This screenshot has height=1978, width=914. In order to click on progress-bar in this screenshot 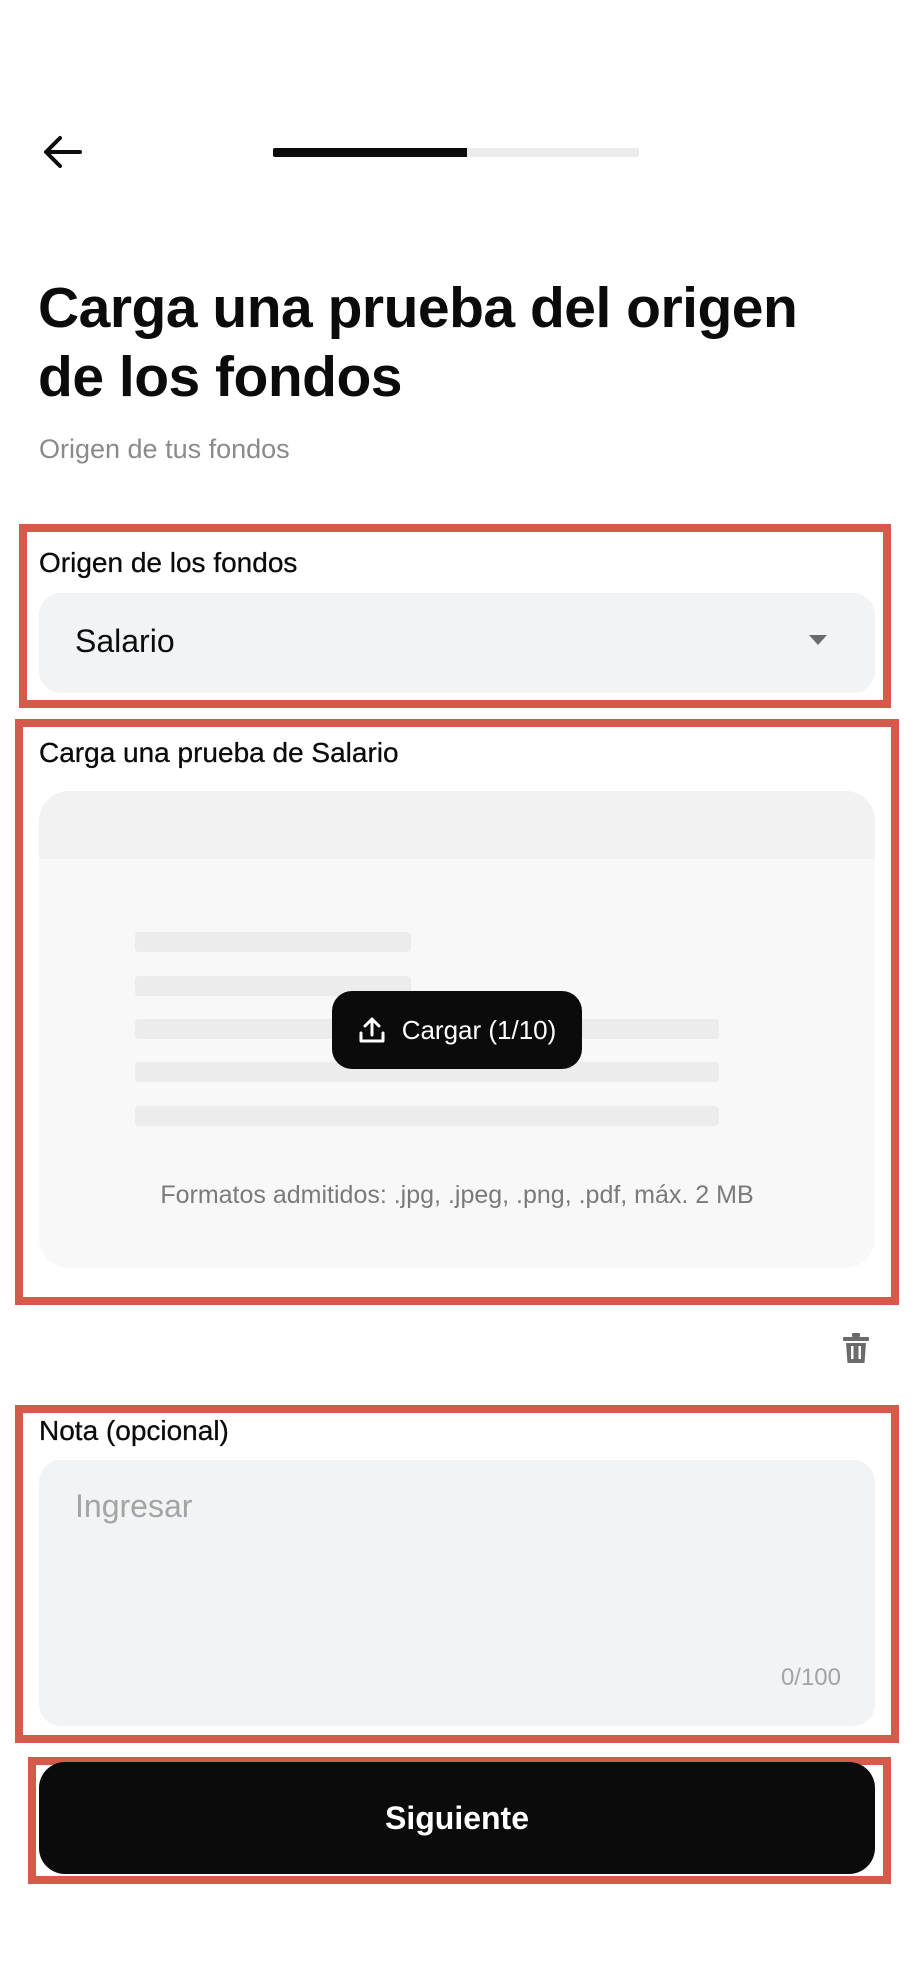, I will do `click(456, 152)`.